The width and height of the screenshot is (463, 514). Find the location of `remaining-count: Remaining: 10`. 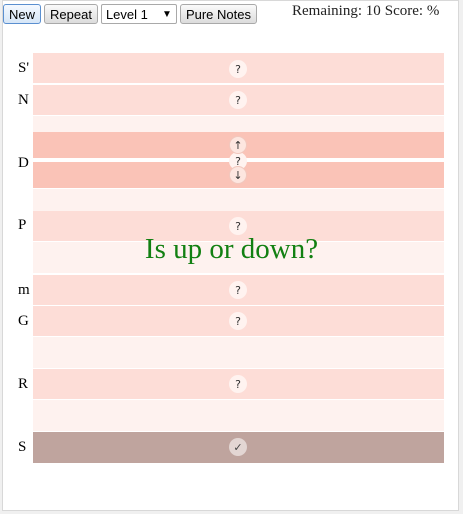

remaining-count: Remaining: 10 is located at coordinates (336, 11).